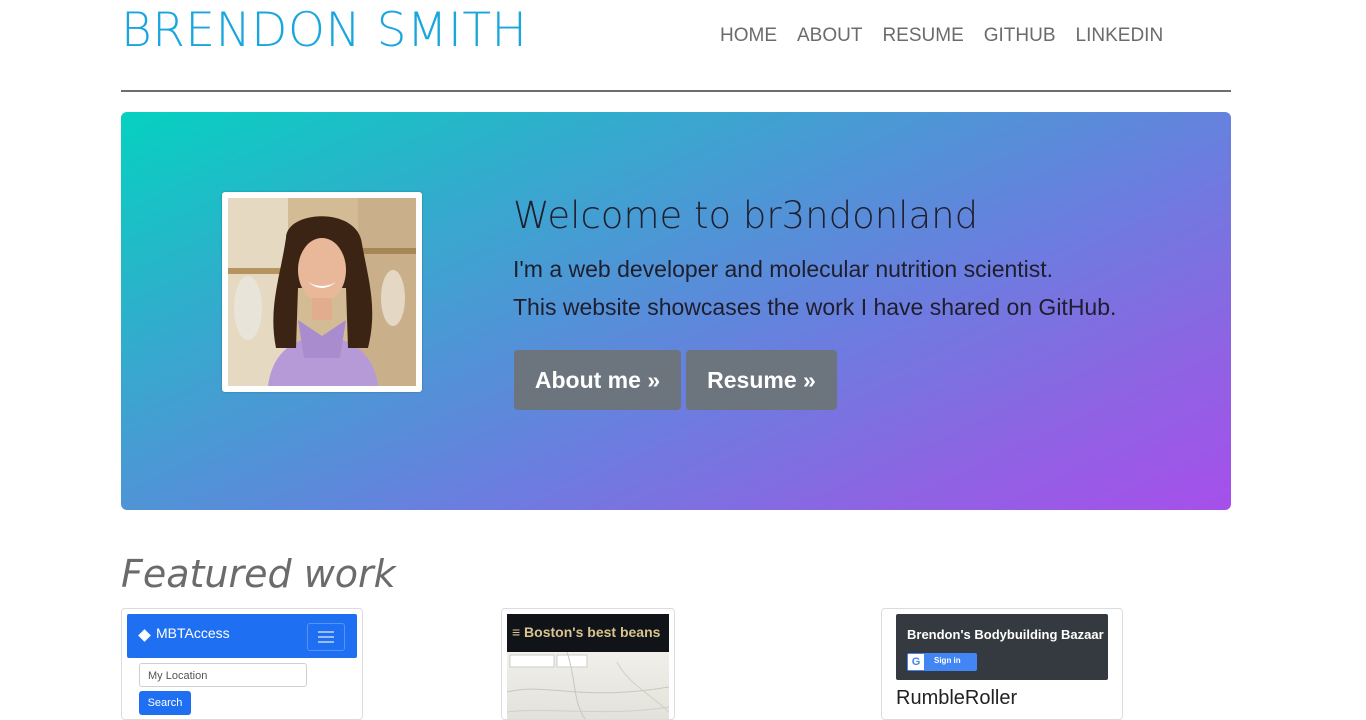  Describe the element at coordinates (746, 215) in the screenshot. I see `hero-title: Welcome to br3ndonland` at that location.